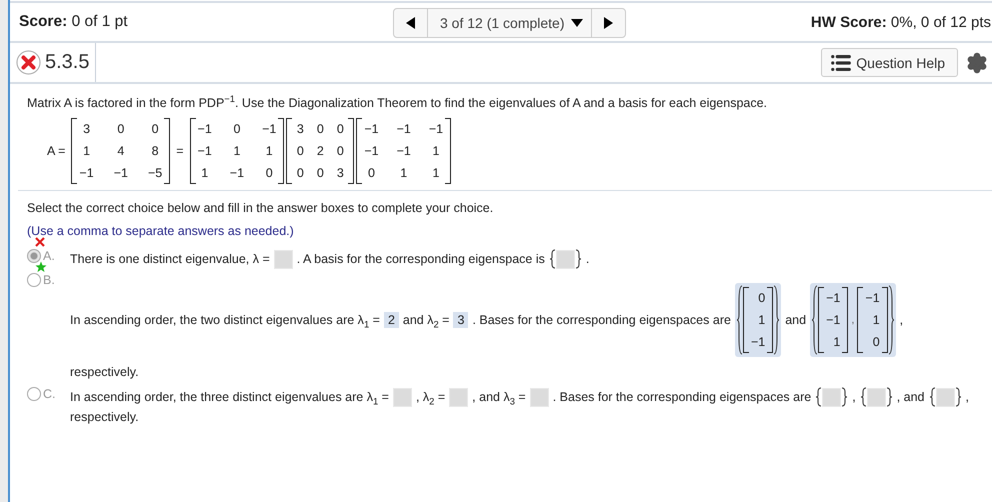 Image resolution: width=992 pixels, height=502 pixels. What do you see at coordinates (49, 256) in the screenshot?
I see `choice-letter: A.` at bounding box center [49, 256].